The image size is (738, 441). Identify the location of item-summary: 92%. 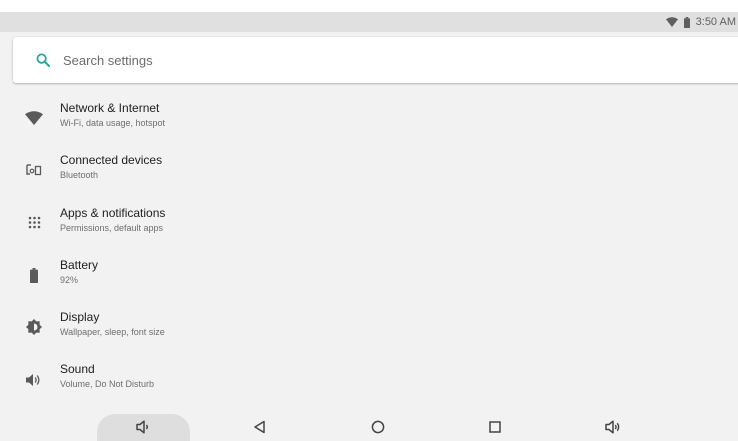
(69, 279).